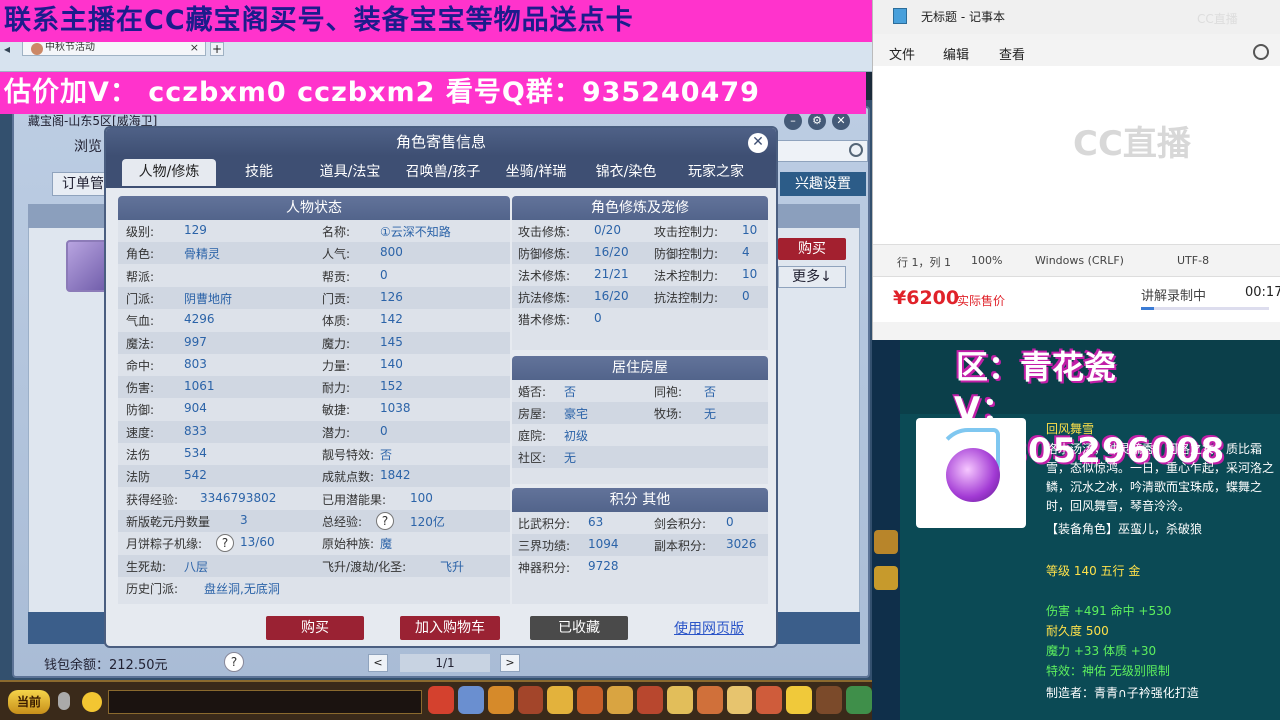 The image size is (1280, 720). Describe the element at coordinates (1012, 53) in the screenshot. I see `menu-view: 查看` at that location.